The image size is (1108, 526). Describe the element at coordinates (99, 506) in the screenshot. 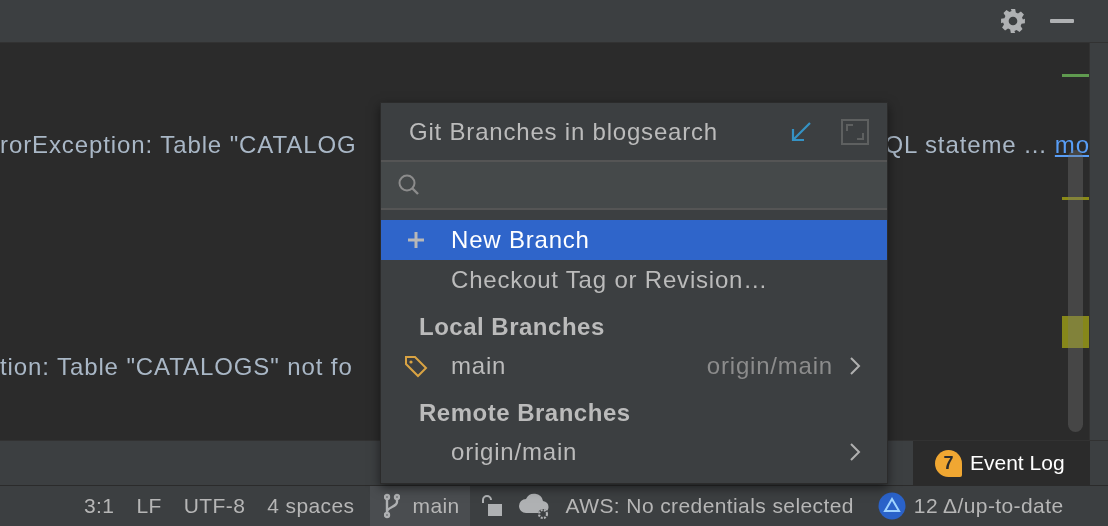

I see `status-item: 3:1` at that location.